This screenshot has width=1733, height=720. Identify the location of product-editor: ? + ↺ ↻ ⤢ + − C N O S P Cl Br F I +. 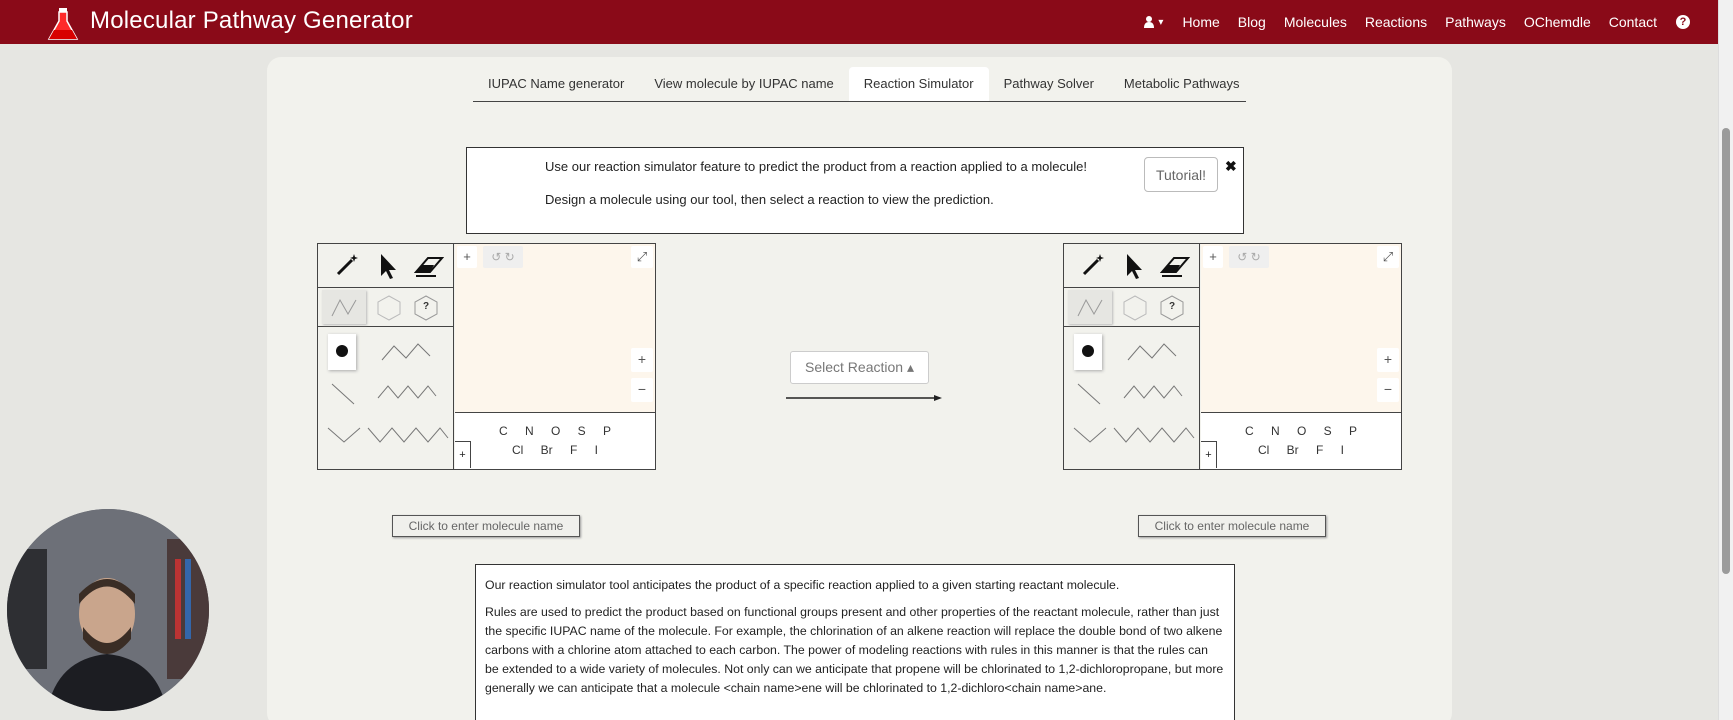
(1232, 356).